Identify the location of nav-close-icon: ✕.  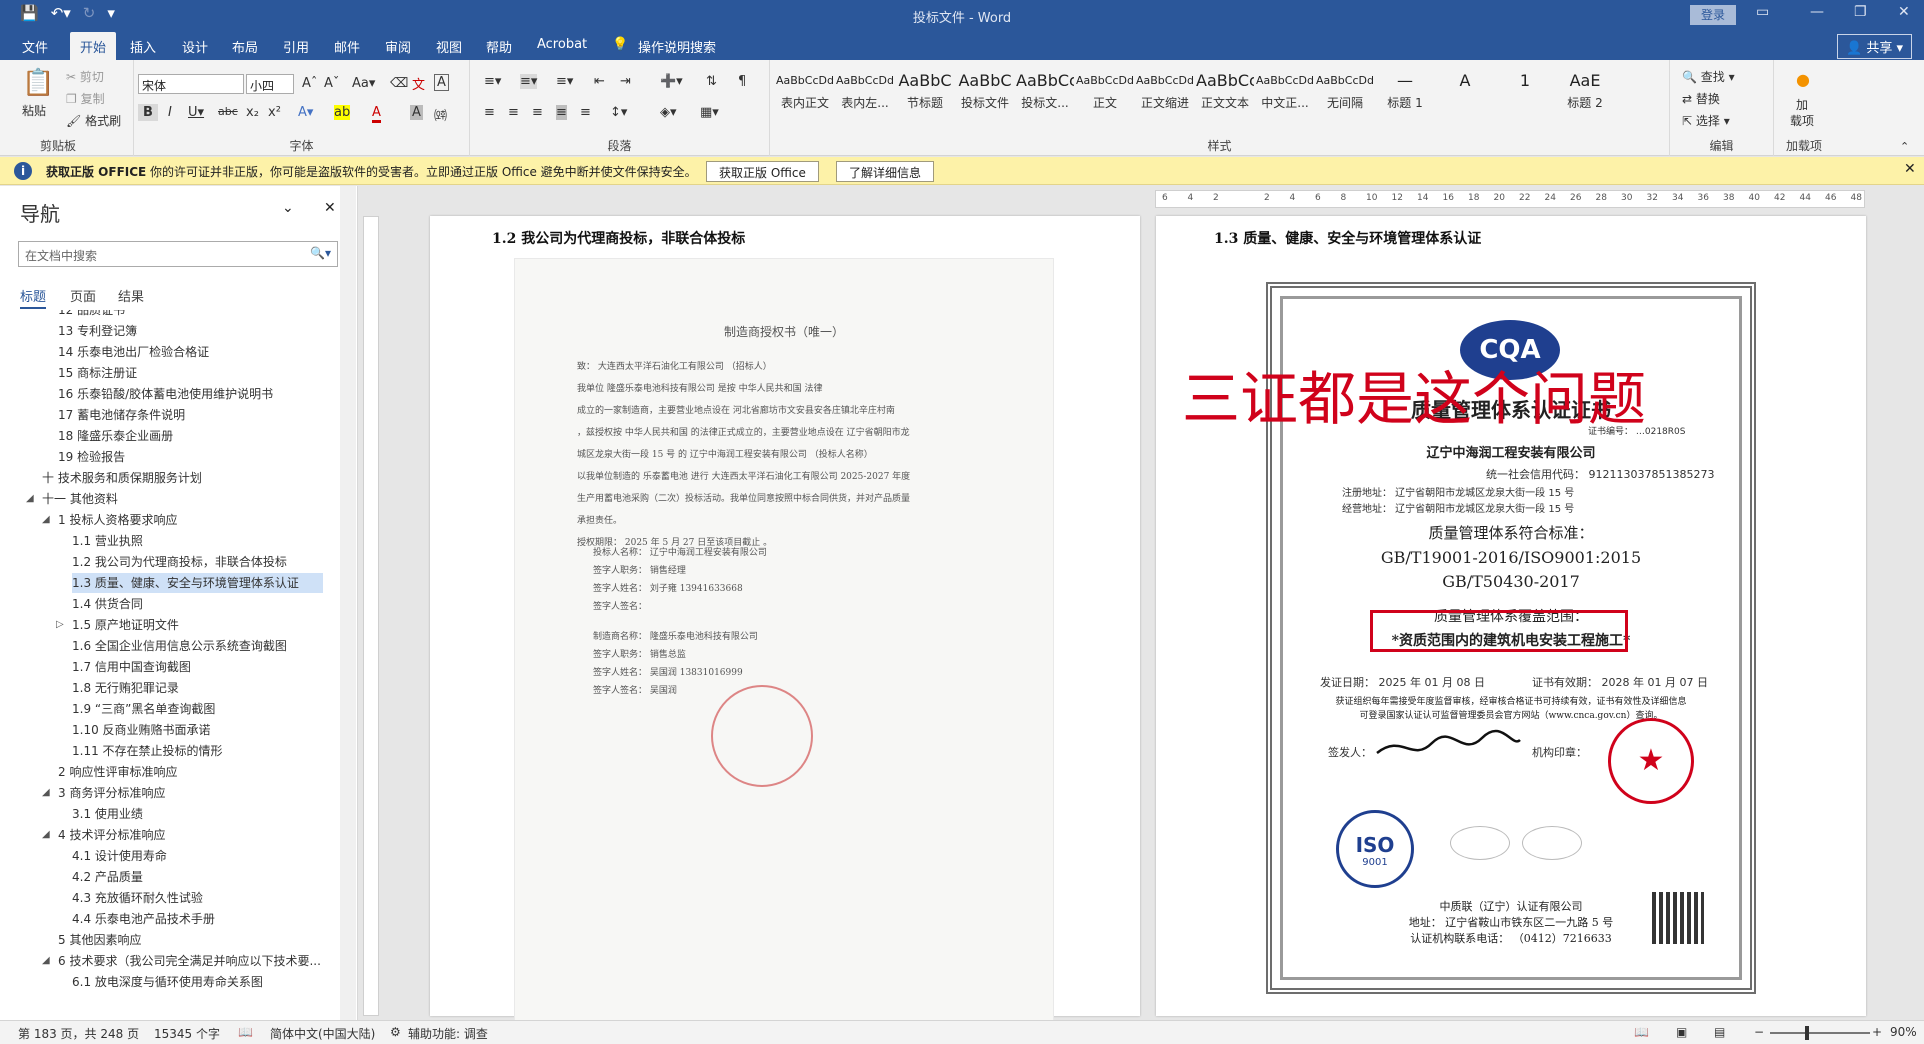
(330, 208).